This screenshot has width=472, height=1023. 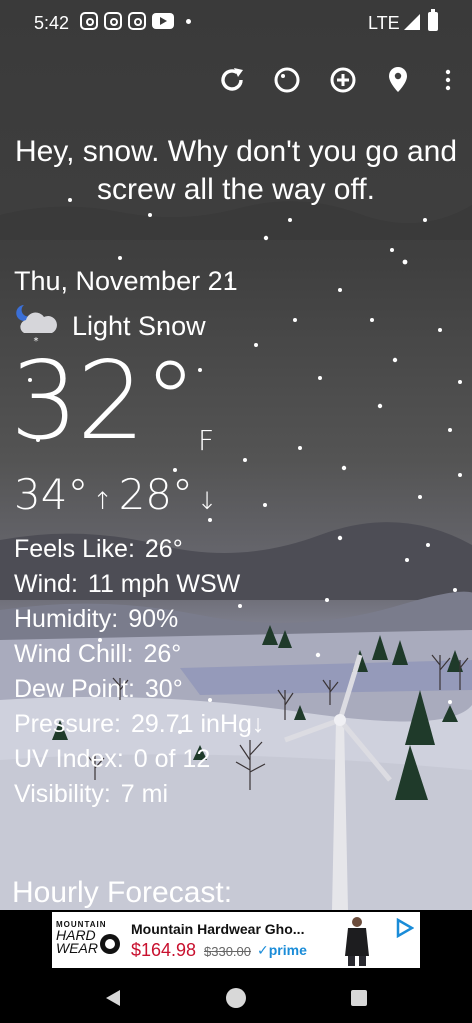 I want to click on youtube-icon, so click(x=163, y=21).